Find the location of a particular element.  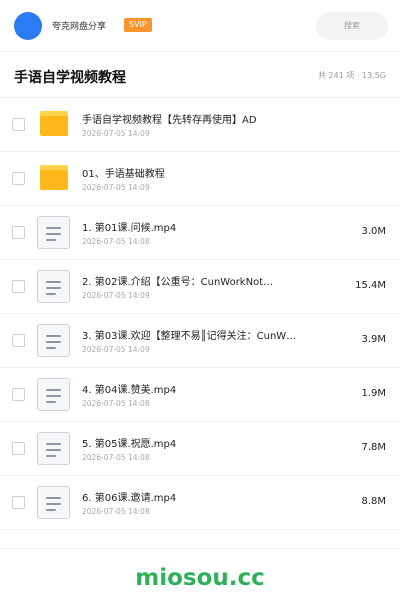

file-name: 4. 第04课.赞美.mp4 is located at coordinates (129, 390).